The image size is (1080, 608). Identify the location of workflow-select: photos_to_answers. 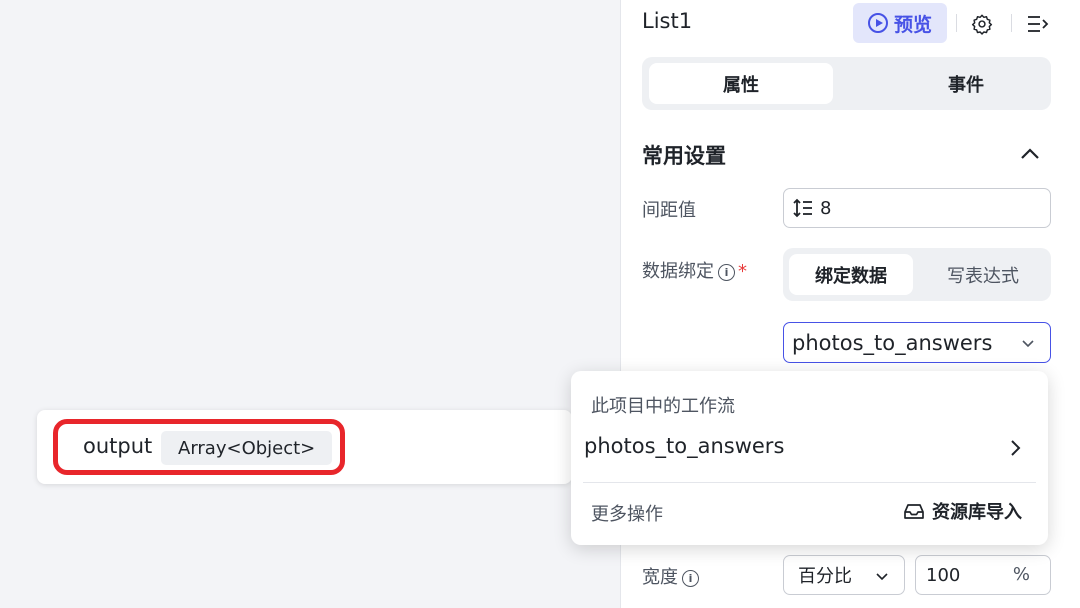
(917, 342).